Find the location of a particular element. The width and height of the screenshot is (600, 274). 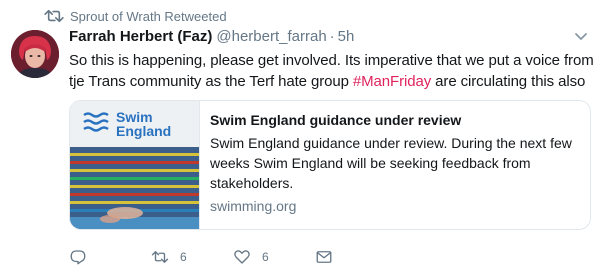

reply-button is located at coordinates (110, 257).